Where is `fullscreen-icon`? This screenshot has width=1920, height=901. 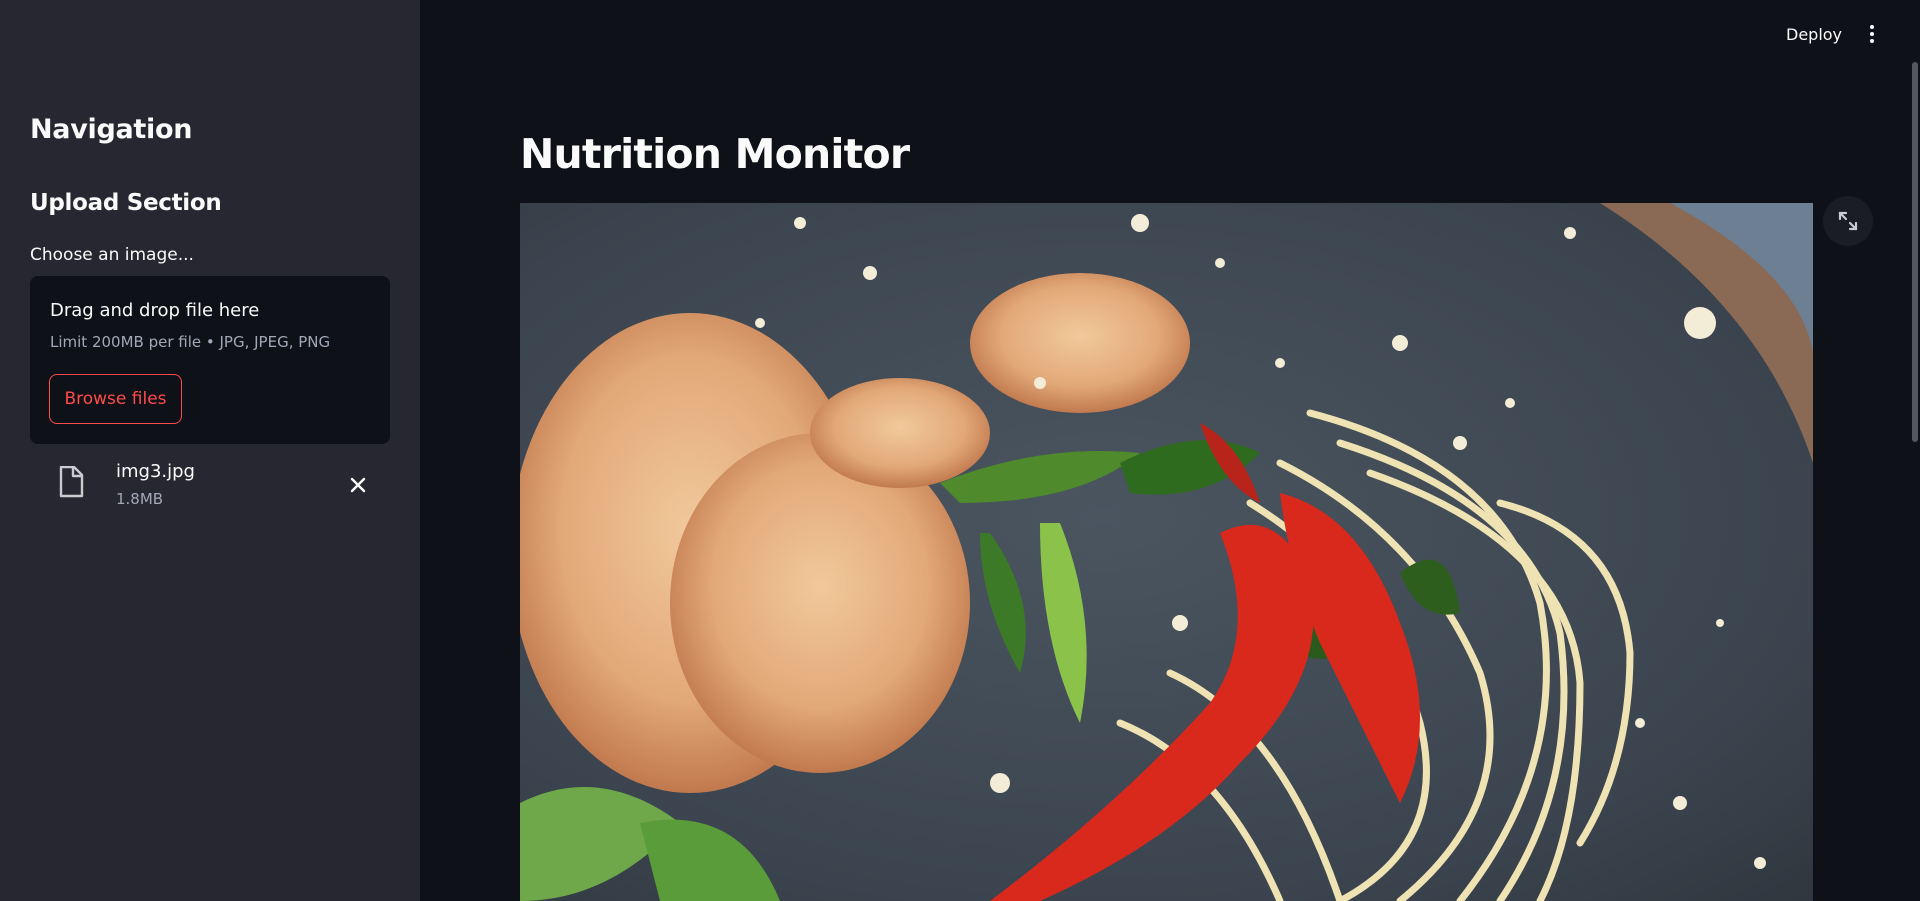 fullscreen-icon is located at coordinates (1848, 221).